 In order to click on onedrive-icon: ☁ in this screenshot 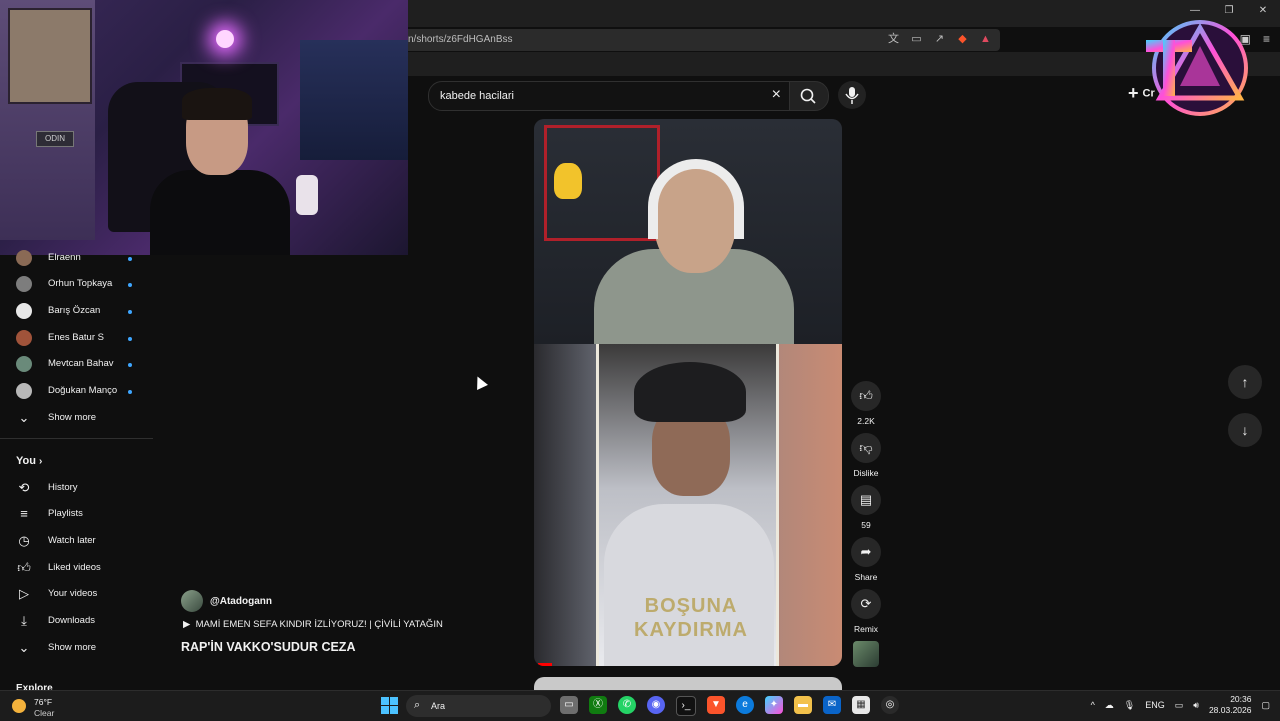, I will do `click(1109, 705)`.